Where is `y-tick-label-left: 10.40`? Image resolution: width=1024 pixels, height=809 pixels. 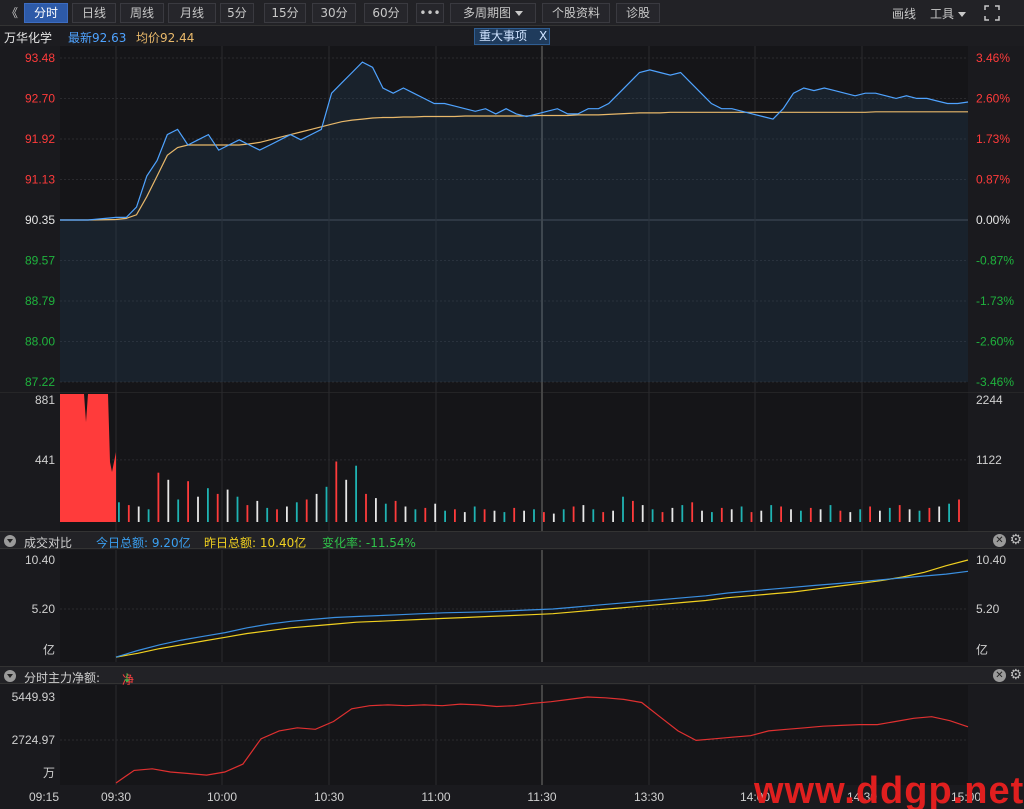 y-tick-label-left: 10.40 is located at coordinates (40, 560).